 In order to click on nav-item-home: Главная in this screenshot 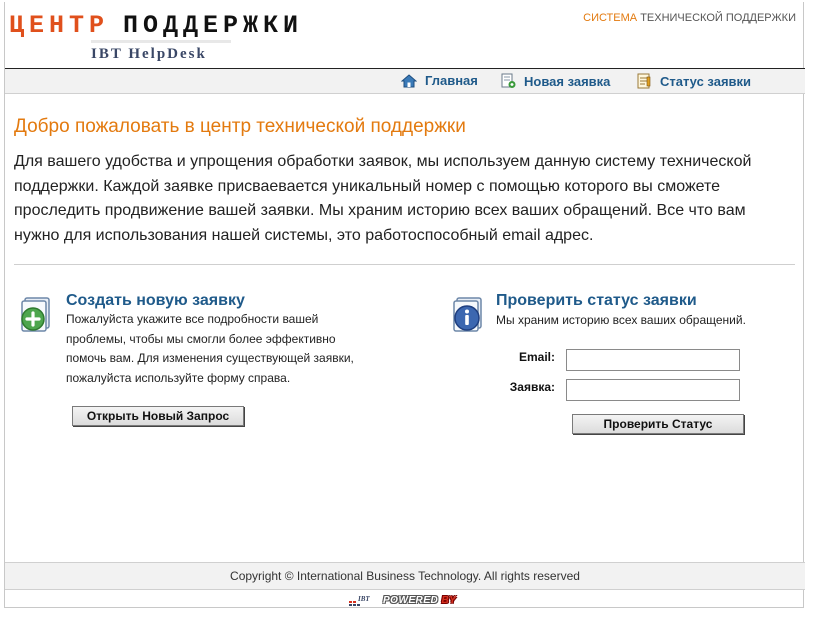, I will do `click(439, 80)`.